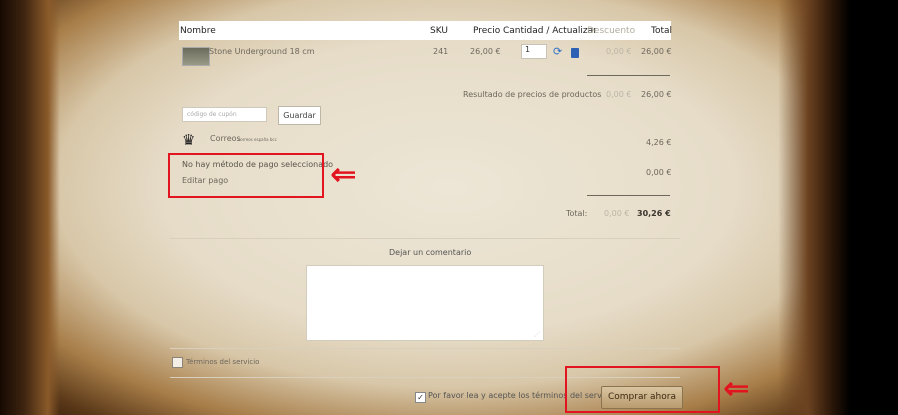 The height and width of the screenshot is (415, 898). I want to click on subtotal-divider, so click(628, 75).